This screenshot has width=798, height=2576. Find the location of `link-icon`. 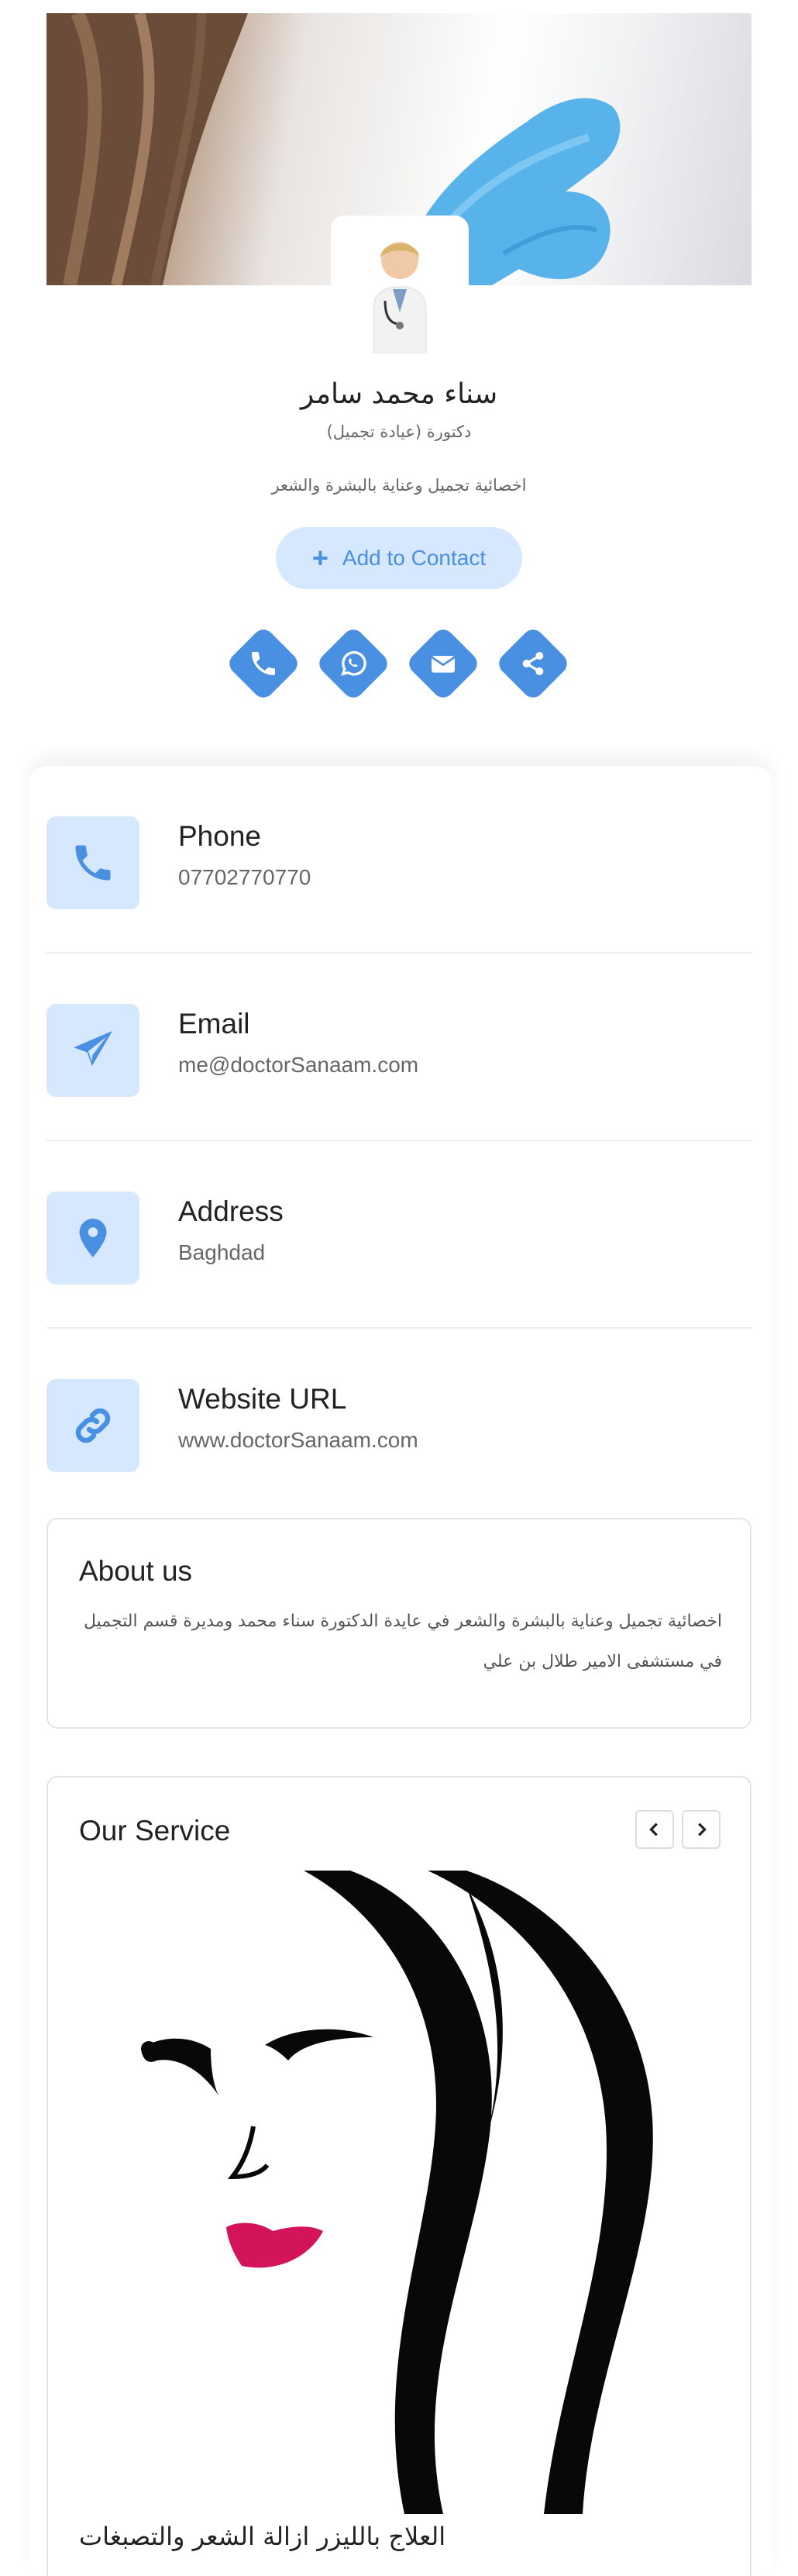

link-icon is located at coordinates (93, 1425).